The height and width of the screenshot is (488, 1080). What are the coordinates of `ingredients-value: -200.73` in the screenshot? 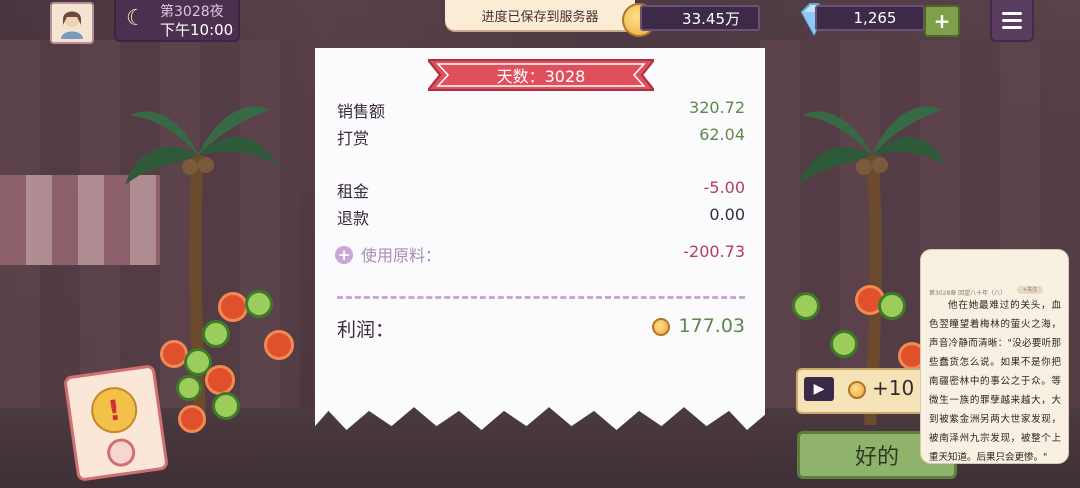 It's located at (714, 251).